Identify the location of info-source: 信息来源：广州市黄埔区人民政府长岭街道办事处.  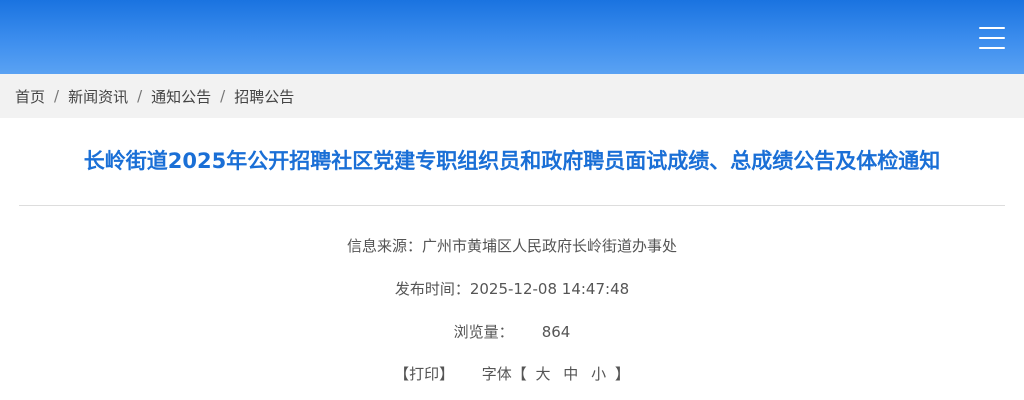
(512, 245).